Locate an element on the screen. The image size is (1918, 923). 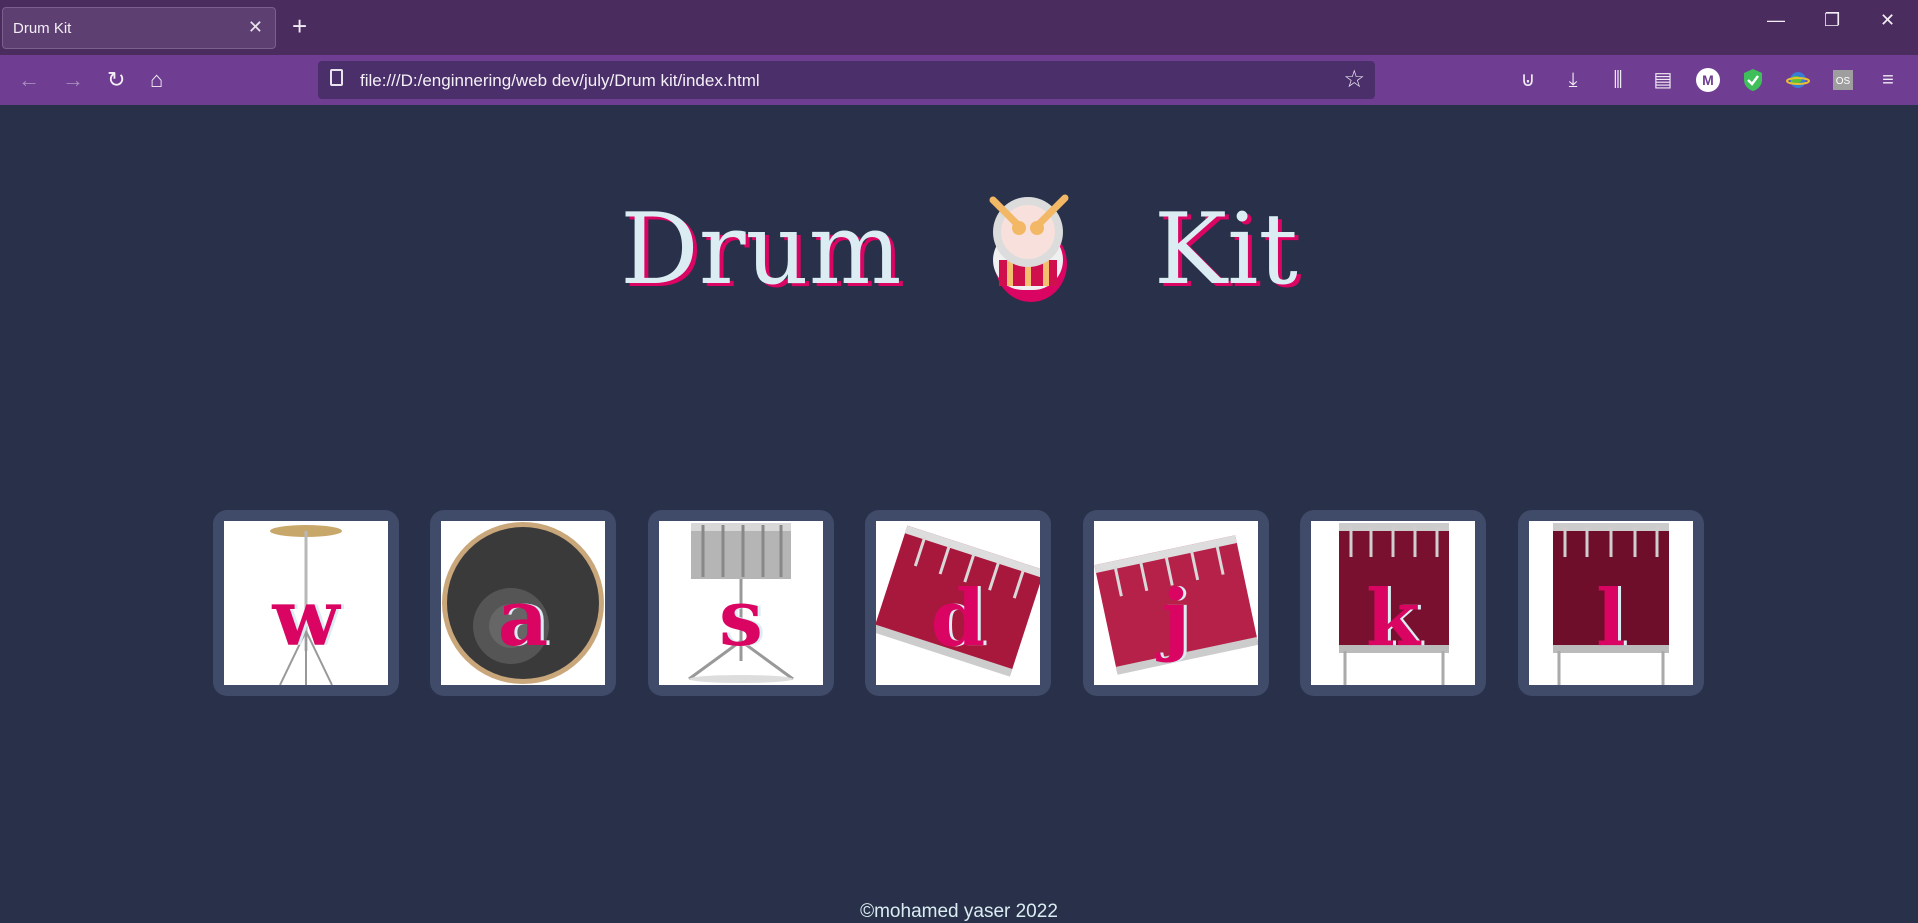
pad-key-label: a is located at coordinates (523, 618).